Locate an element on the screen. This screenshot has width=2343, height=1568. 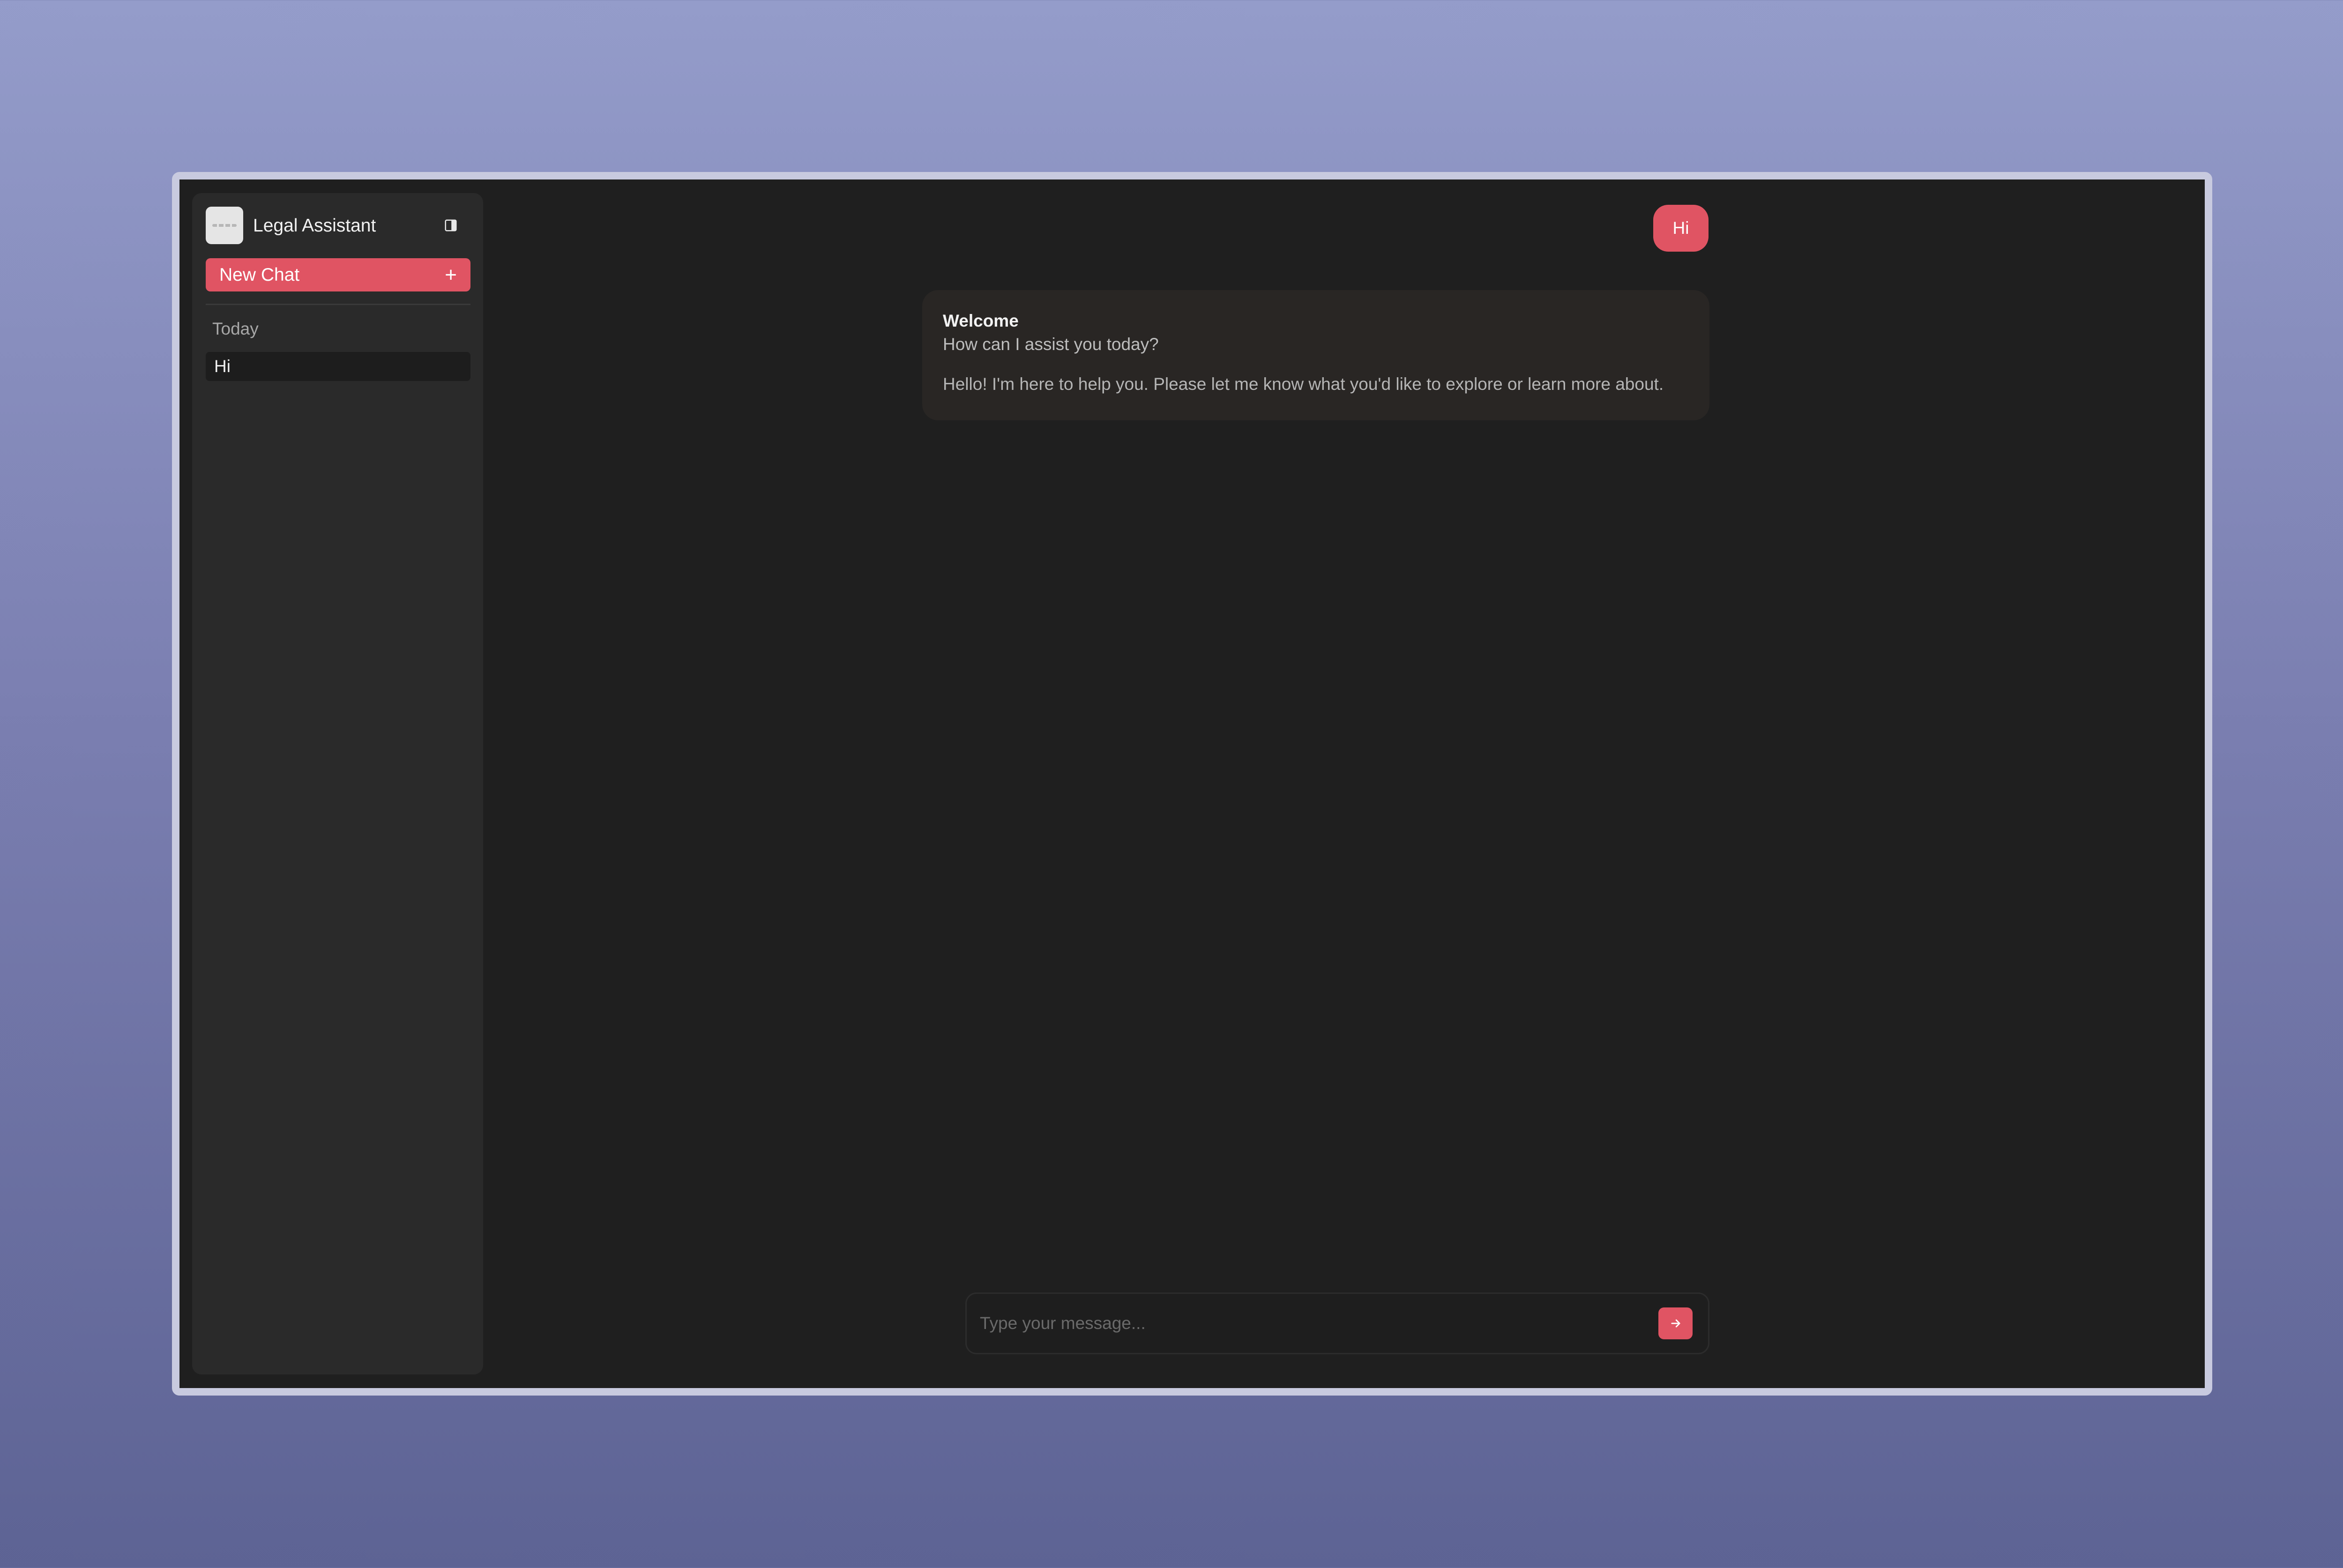
sidebar-toggle-button is located at coordinates (450, 226).